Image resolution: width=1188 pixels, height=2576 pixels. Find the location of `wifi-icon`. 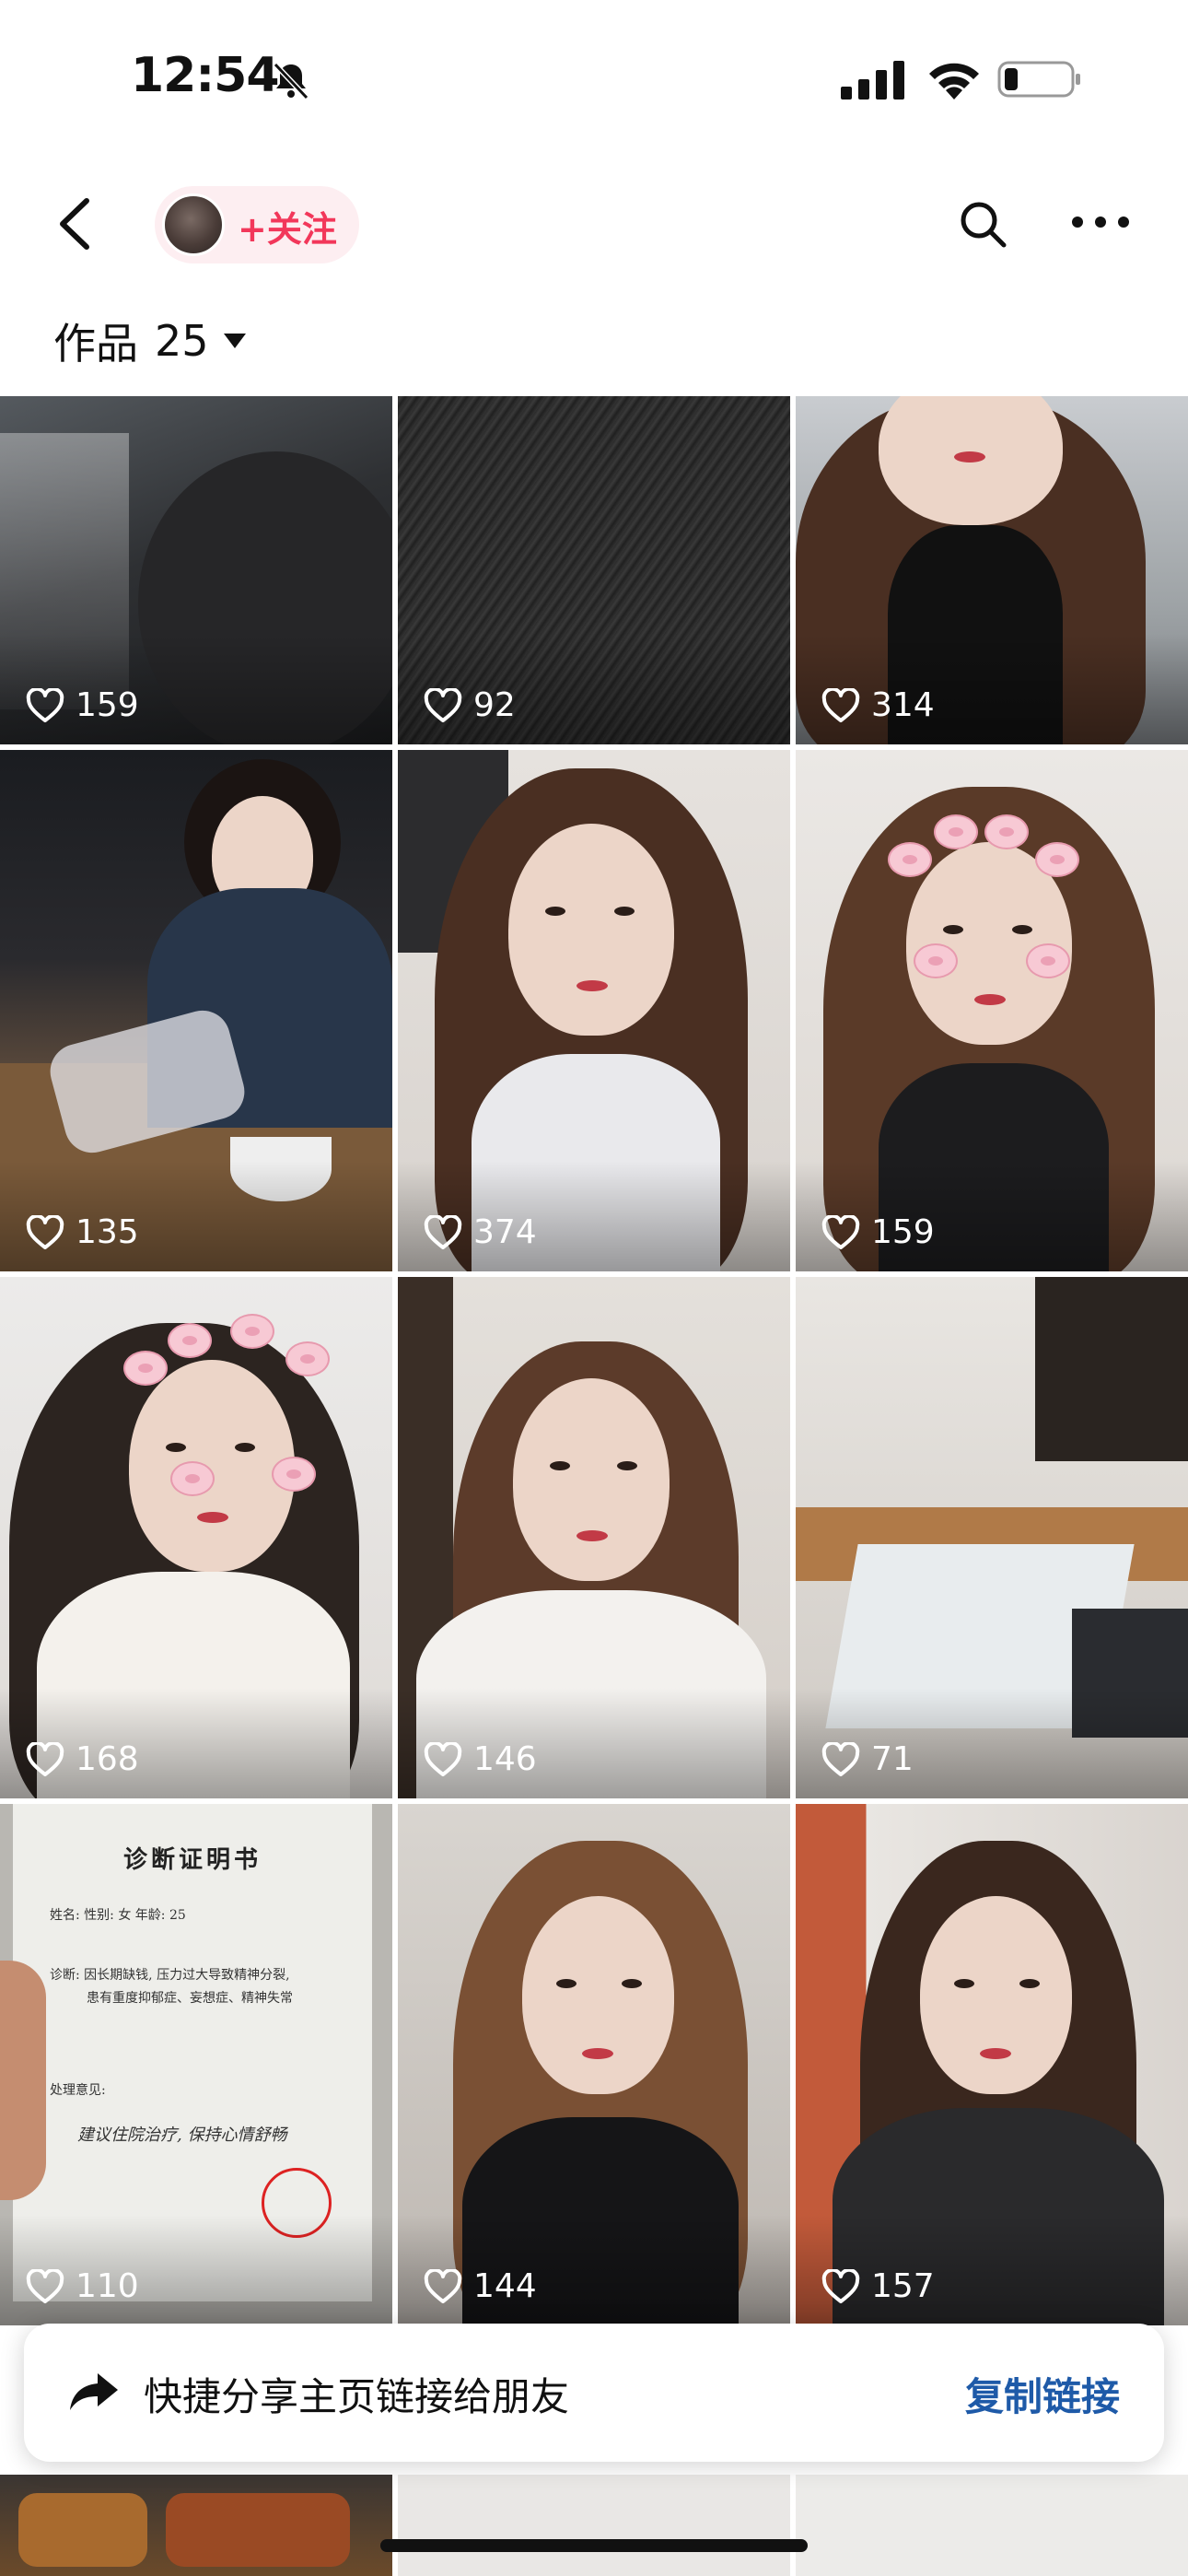

wifi-icon is located at coordinates (954, 81).